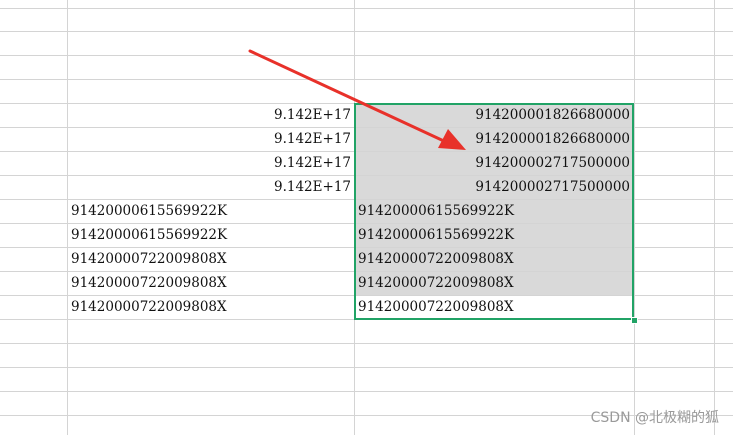 Image resolution: width=733 pixels, height=435 pixels. What do you see at coordinates (211, 307) in the screenshot?
I see `cell-a-row-9: 91420000722009808X` at bounding box center [211, 307].